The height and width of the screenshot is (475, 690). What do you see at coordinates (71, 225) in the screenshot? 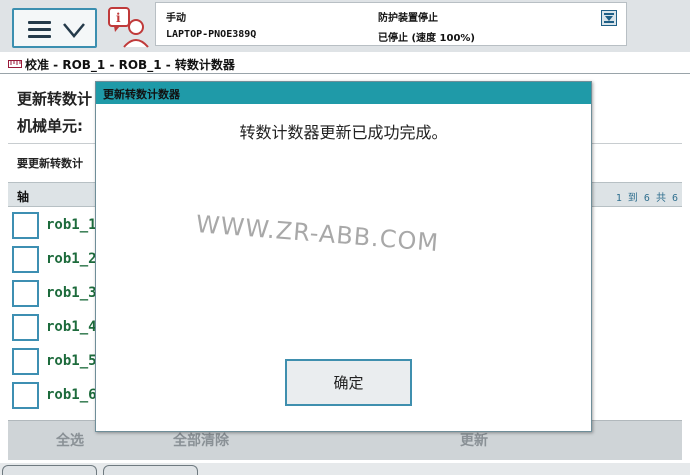
I see `axis-label: rob1_1` at bounding box center [71, 225].